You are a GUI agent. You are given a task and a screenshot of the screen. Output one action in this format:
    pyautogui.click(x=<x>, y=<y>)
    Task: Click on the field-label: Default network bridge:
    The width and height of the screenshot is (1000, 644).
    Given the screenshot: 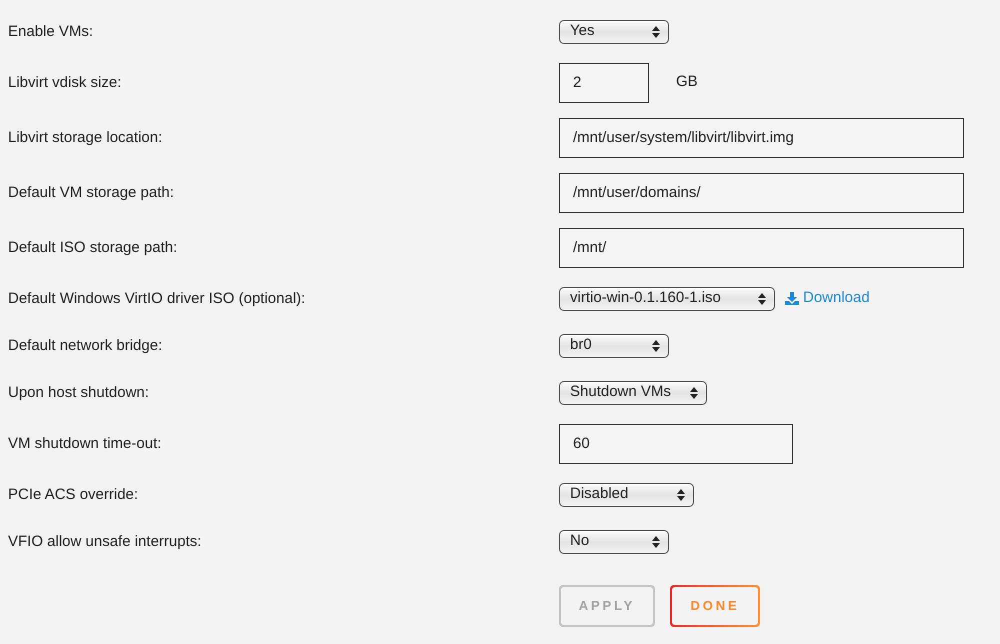 What is the action you would take?
    pyautogui.click(x=85, y=345)
    